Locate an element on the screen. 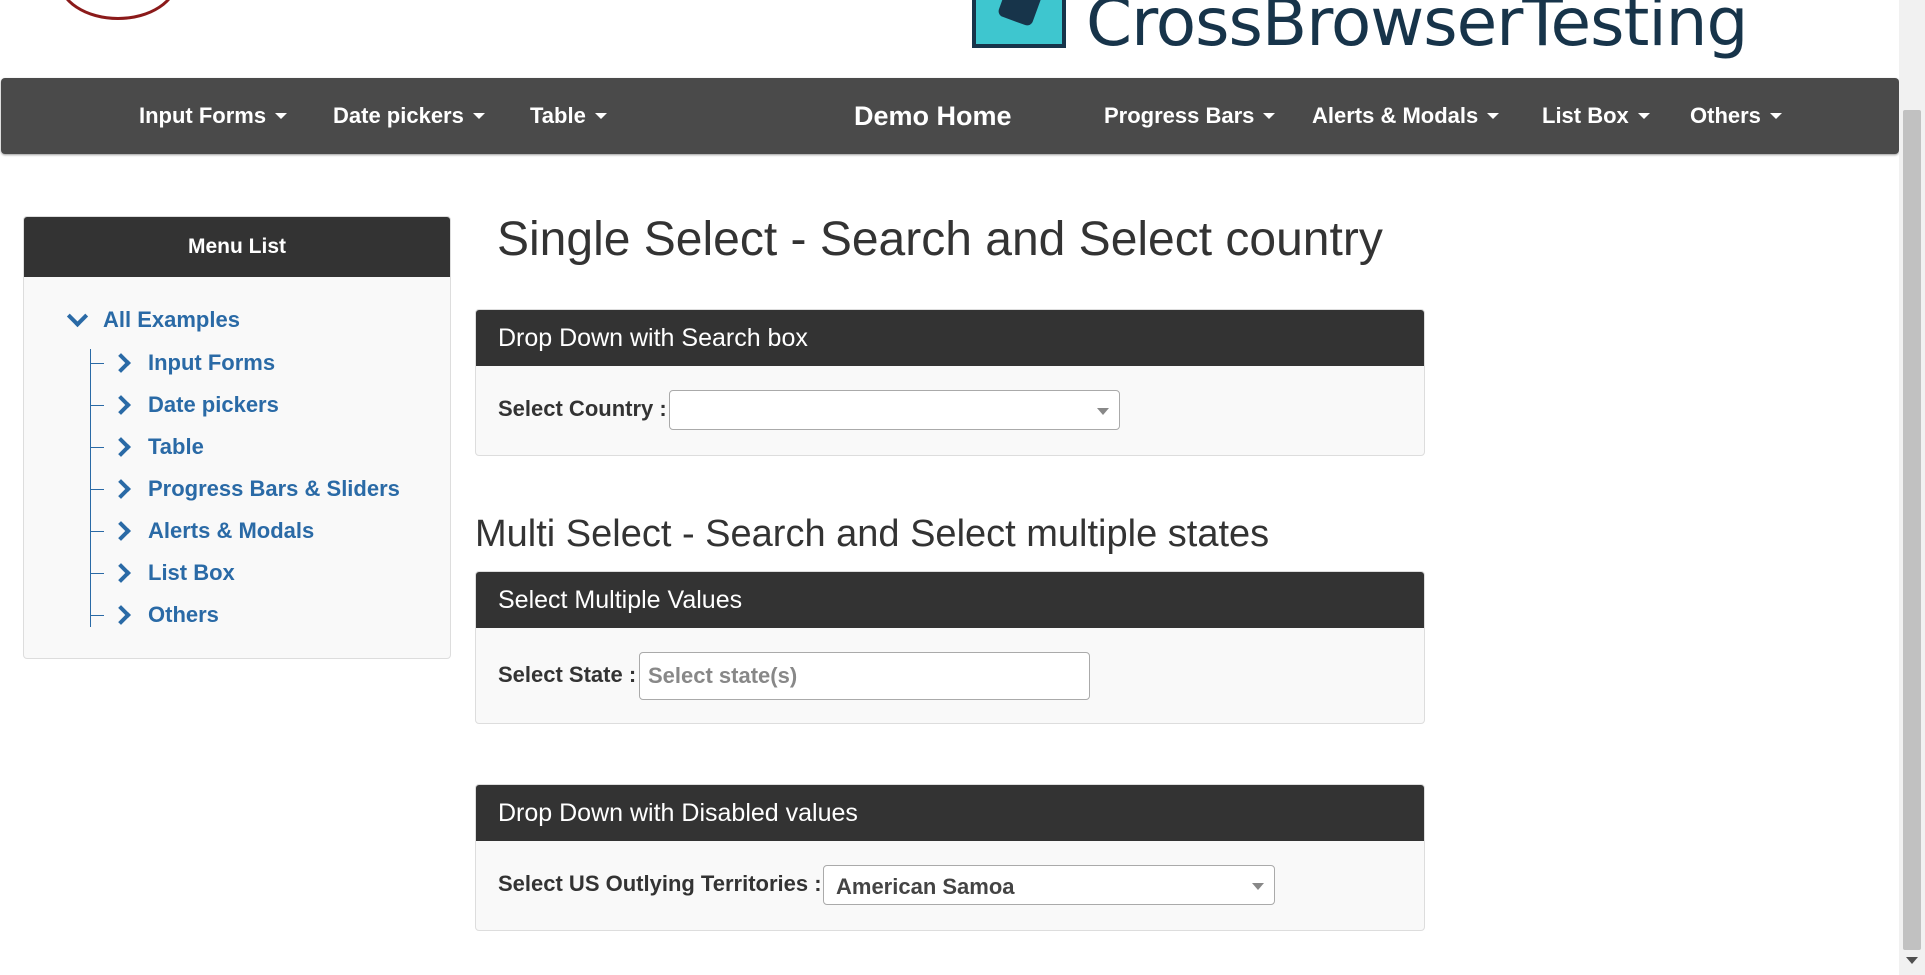 This screenshot has height=975, width=1925. nav-alerts-modals: Alerts & Modals is located at coordinates (1406, 116).